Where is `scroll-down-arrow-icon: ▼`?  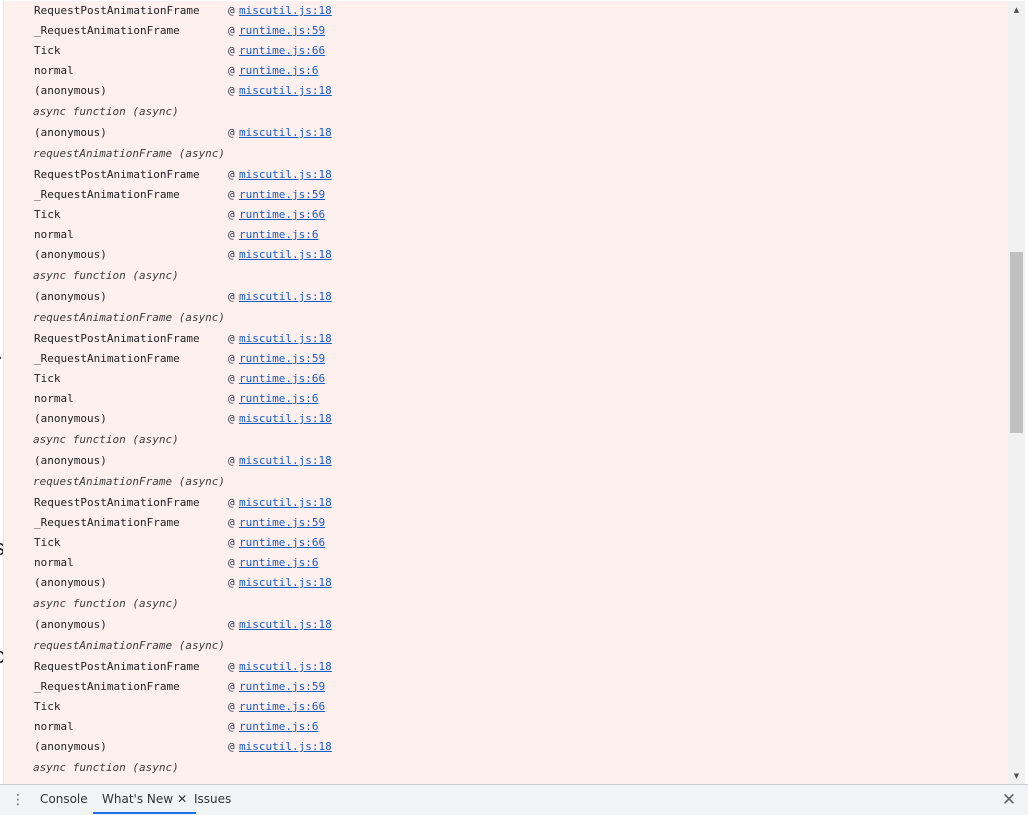 scroll-down-arrow-icon: ▼ is located at coordinates (1016, 775).